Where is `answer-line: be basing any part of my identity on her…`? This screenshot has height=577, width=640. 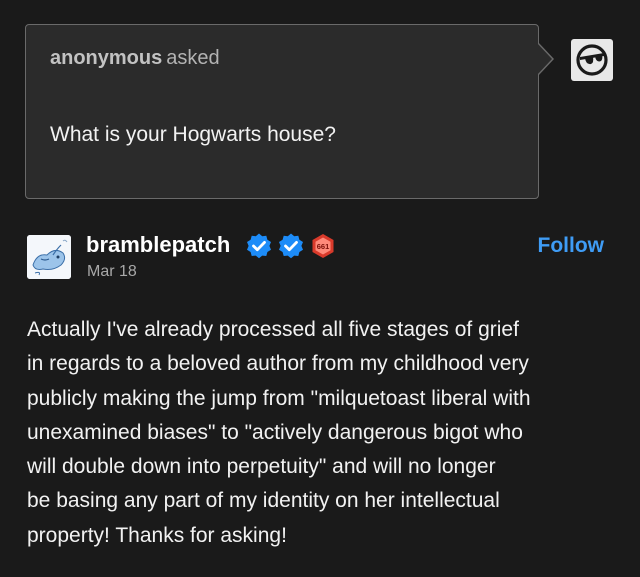
answer-line: be basing any part of my identity on her… is located at coordinates (263, 501).